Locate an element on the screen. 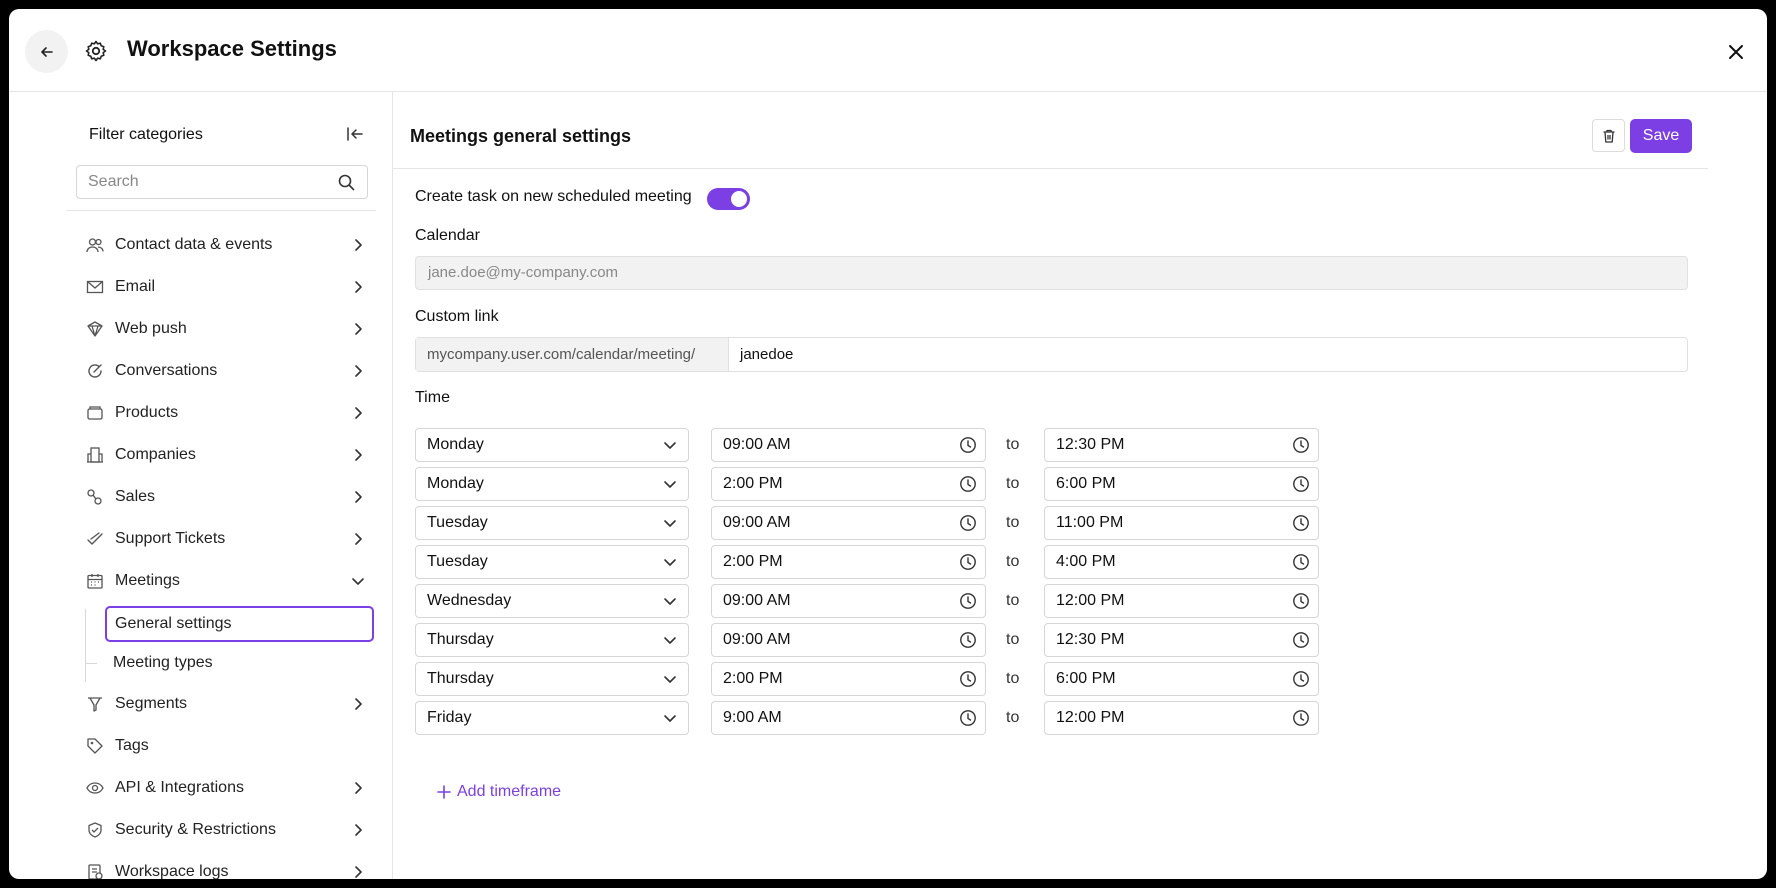 This screenshot has width=1776, height=888. close-icon is located at coordinates (1736, 52).